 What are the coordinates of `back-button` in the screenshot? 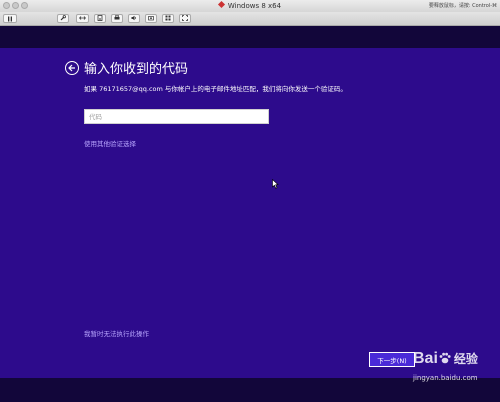 It's located at (72, 68).